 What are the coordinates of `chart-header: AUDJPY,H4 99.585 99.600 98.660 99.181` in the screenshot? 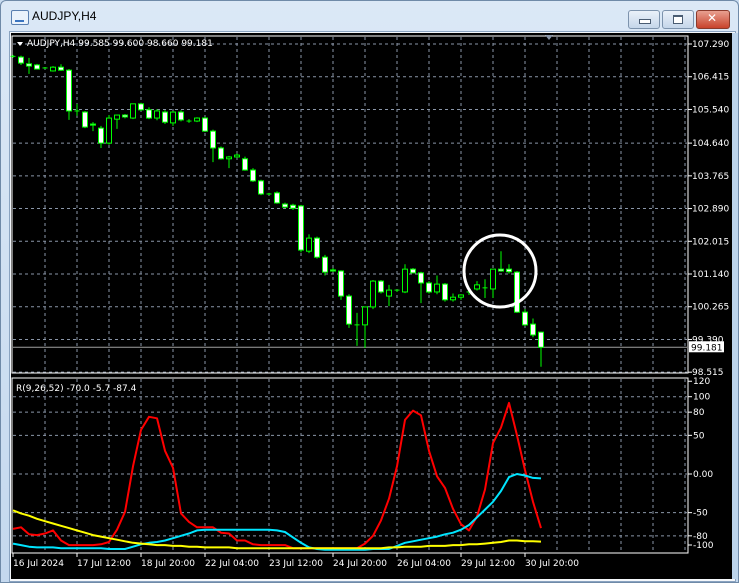 It's located at (120, 44).